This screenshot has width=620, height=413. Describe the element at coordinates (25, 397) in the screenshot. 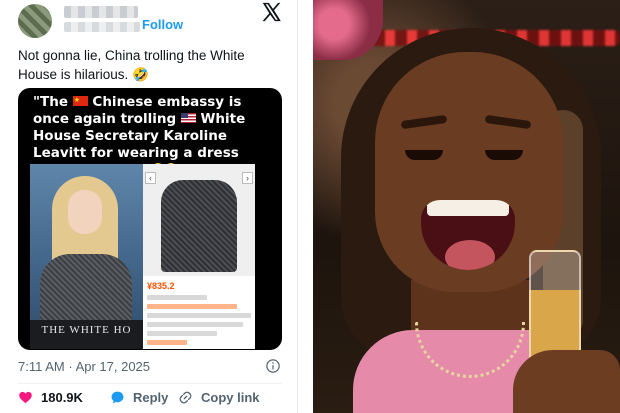

I see `heart-icon` at that location.